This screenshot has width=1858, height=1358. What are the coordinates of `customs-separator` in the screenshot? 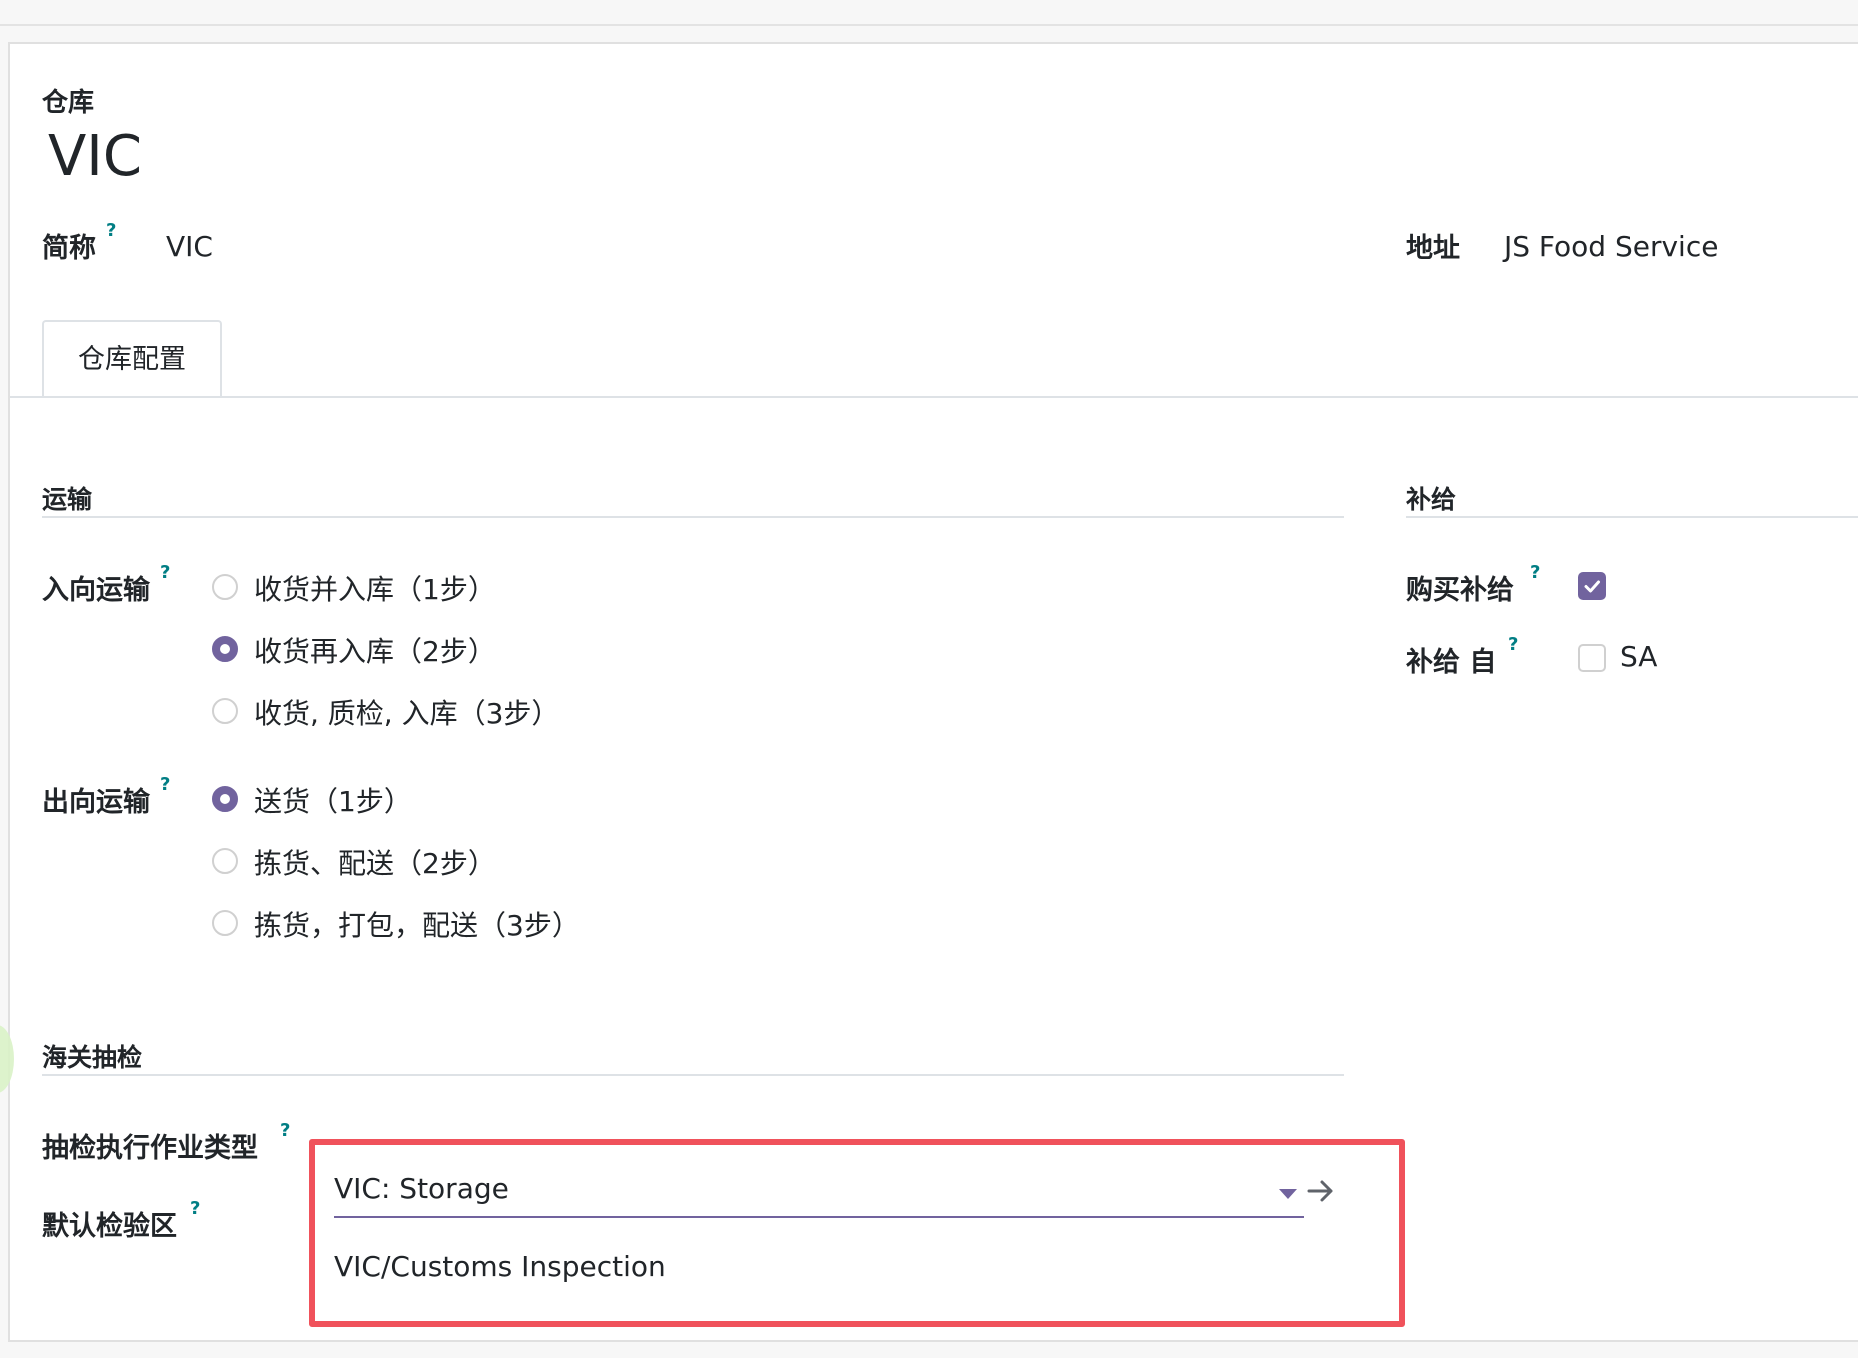 It's located at (693, 1075).